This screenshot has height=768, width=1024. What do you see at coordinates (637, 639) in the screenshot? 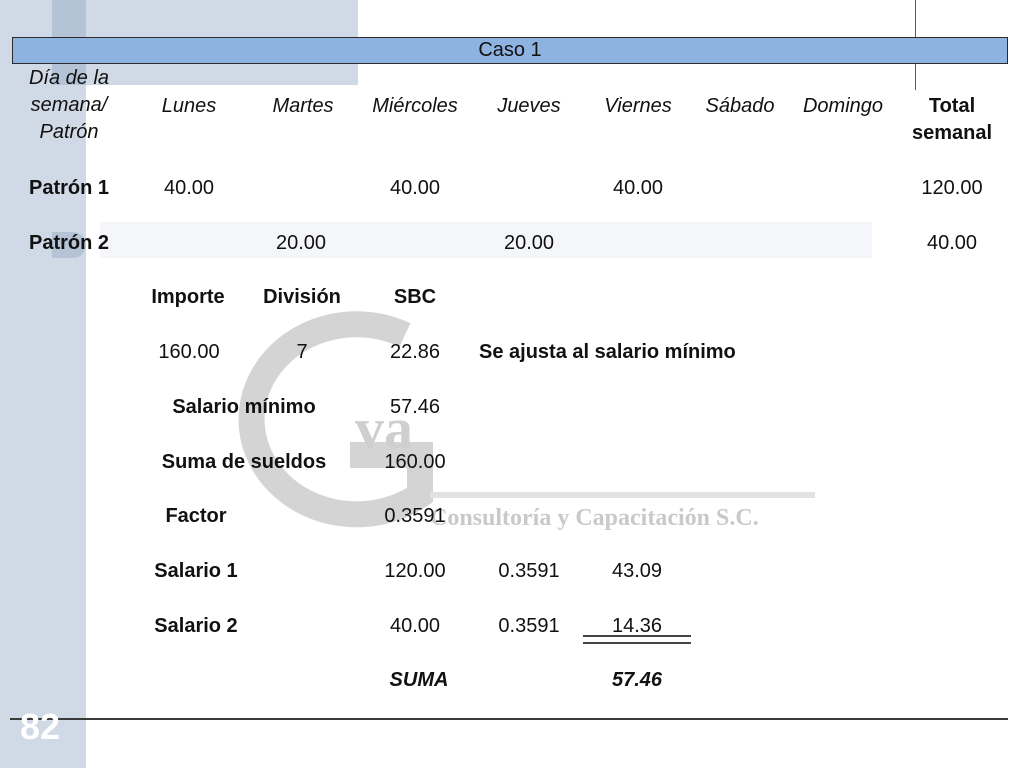
I see `total-double-underline` at bounding box center [637, 639].